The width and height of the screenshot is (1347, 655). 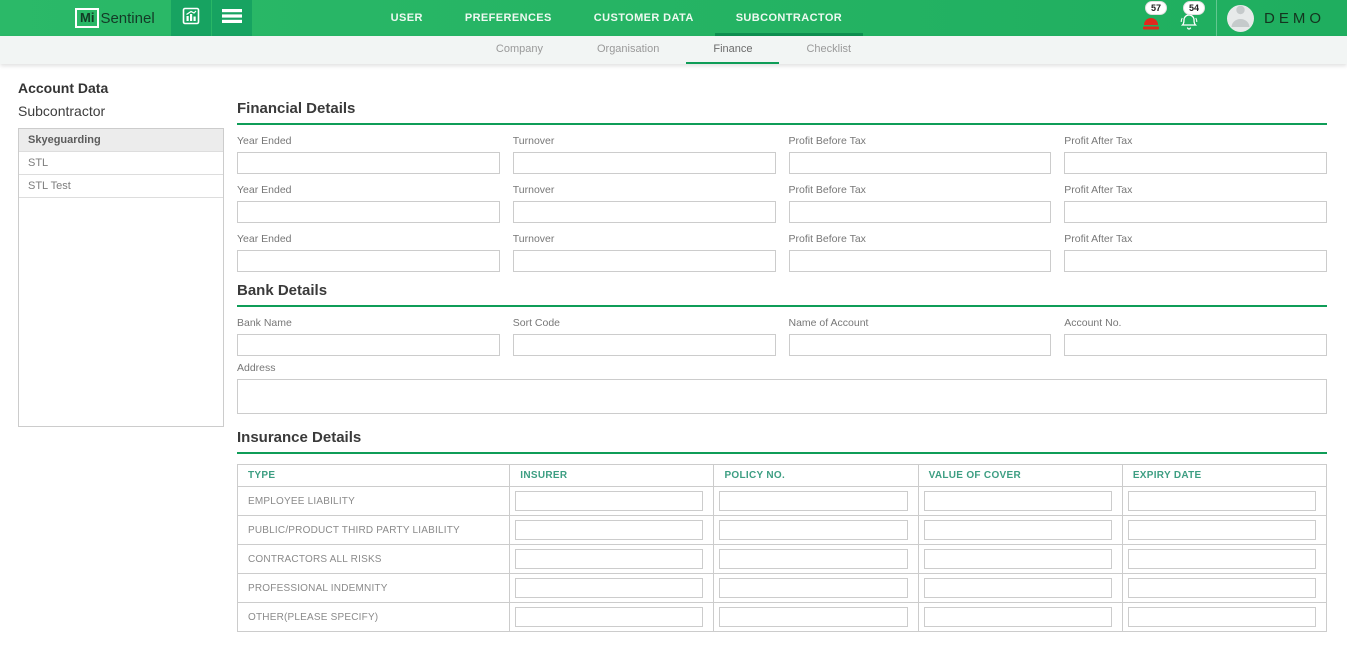 I want to click on sort-code-label: Sort Code, so click(x=536, y=323).